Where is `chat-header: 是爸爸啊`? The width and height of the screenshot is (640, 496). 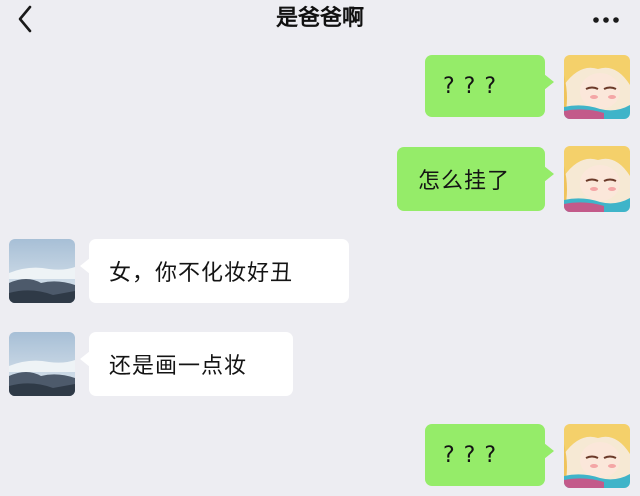
chat-header: 是爸爸啊 is located at coordinates (320, 20).